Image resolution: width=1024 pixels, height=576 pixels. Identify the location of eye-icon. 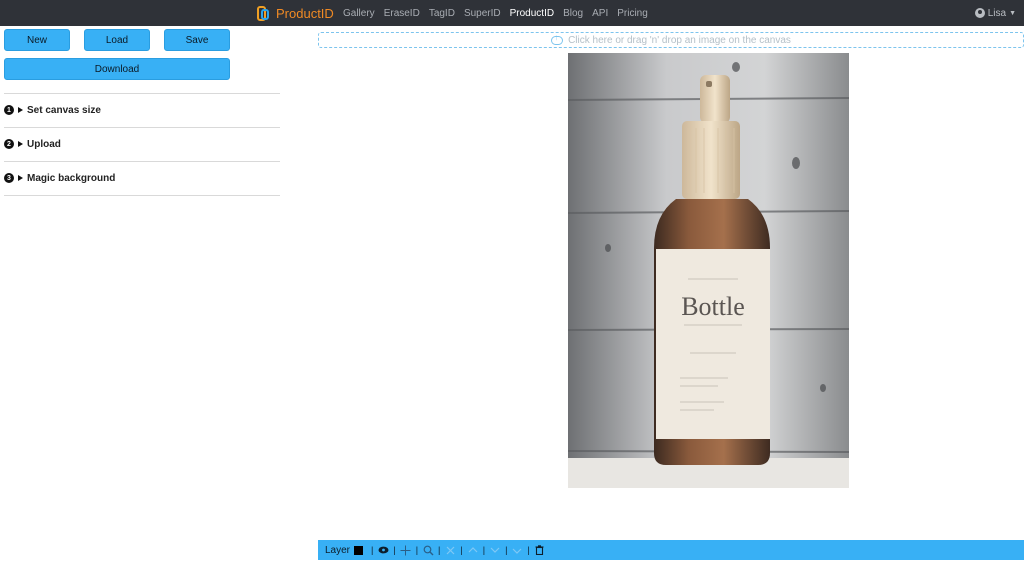
(383, 550).